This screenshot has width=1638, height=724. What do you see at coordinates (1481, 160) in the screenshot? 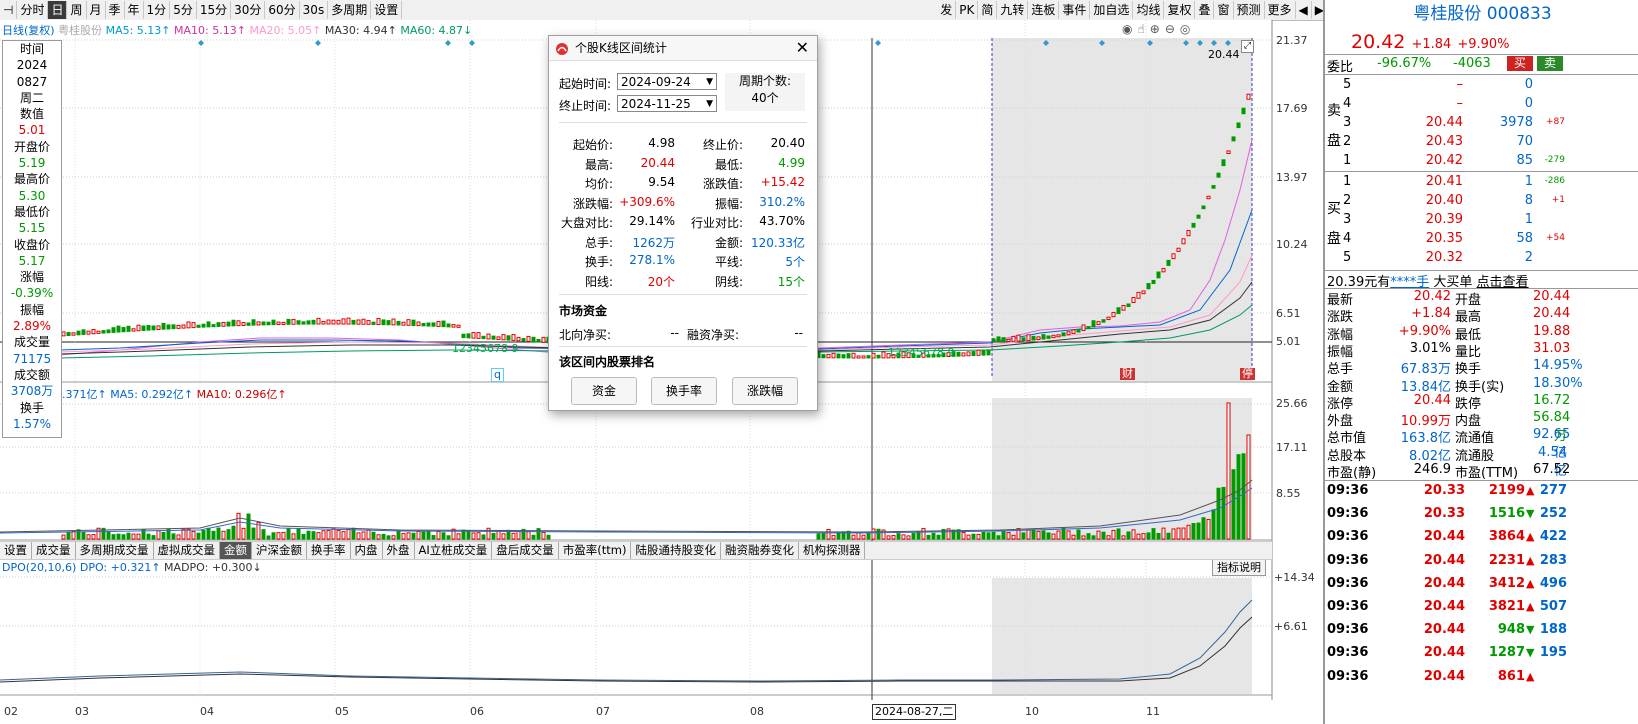
I see `order-book-row: 1 20.42 85 -279` at bounding box center [1481, 160].